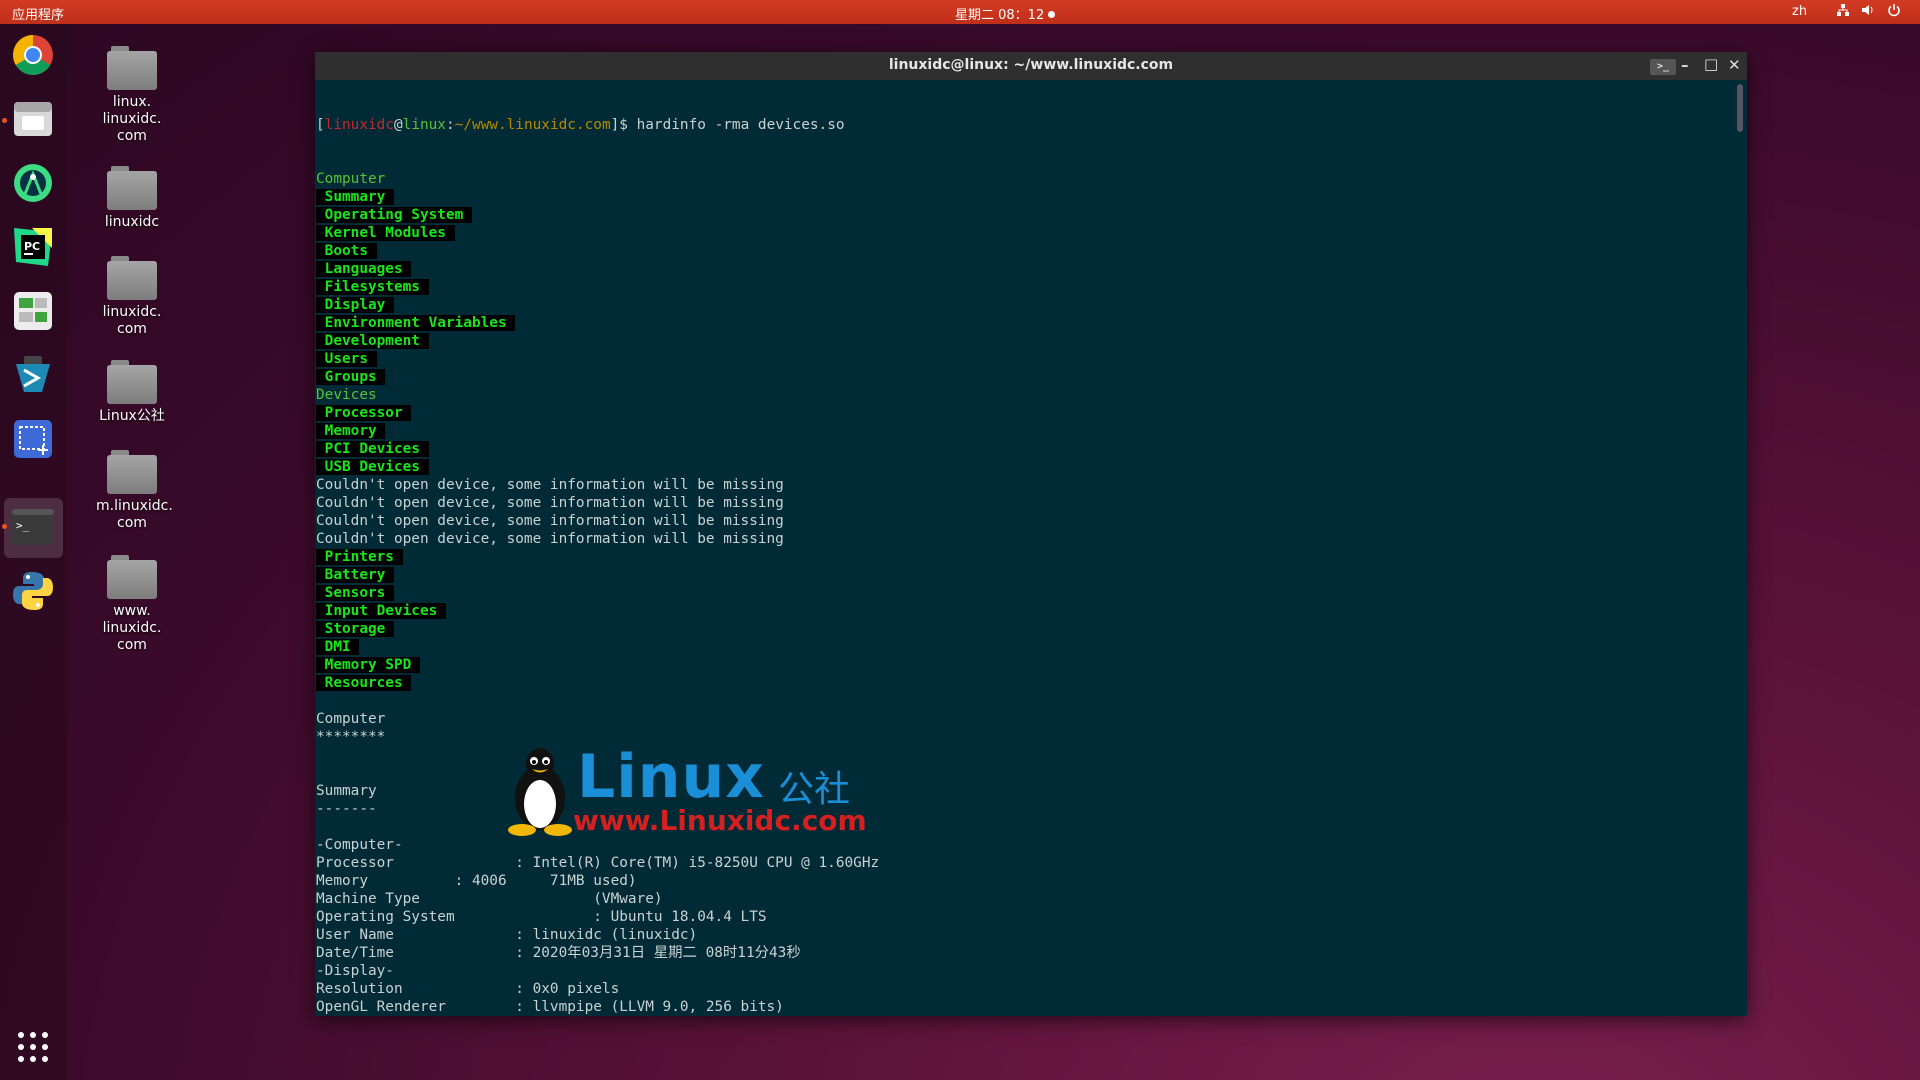 The image size is (1920, 1080). Describe the element at coordinates (132, 416) in the screenshot. I see `desktop-folder-label: Linux公社` at that location.